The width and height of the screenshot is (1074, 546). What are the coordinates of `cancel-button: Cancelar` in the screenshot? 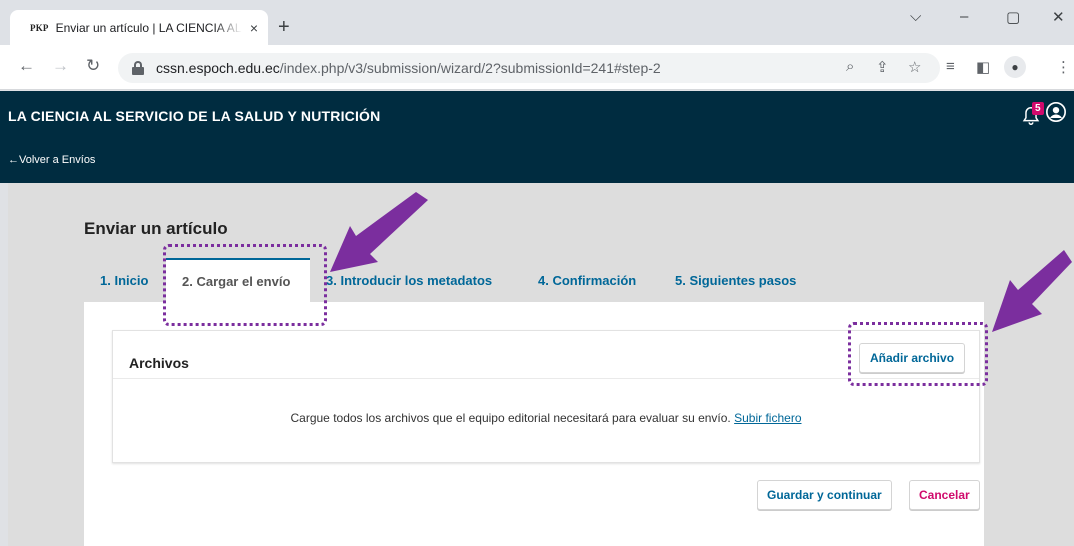 It's located at (944, 495).